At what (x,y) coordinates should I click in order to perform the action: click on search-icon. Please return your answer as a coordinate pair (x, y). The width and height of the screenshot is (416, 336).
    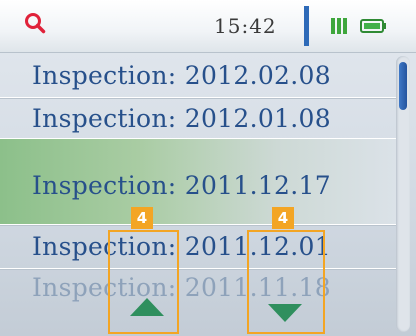
    Looking at the image, I should click on (35, 23).